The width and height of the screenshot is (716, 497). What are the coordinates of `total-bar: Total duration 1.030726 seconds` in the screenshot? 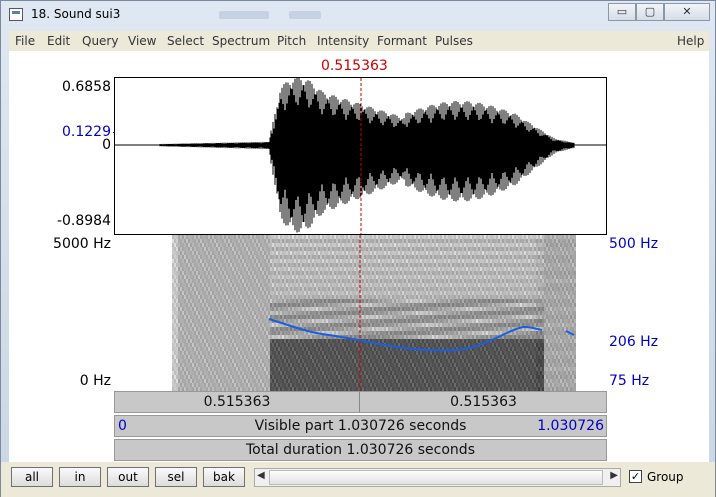 It's located at (360, 450).